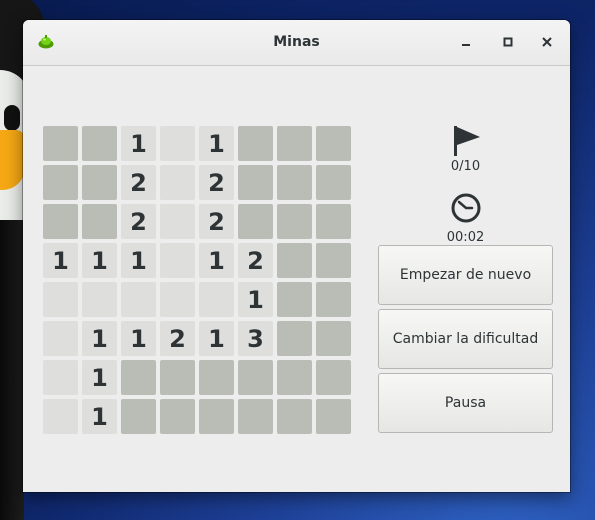 The height and width of the screenshot is (520, 595). I want to click on change-difficulty-button: Cambiar la dificultad, so click(465, 339).